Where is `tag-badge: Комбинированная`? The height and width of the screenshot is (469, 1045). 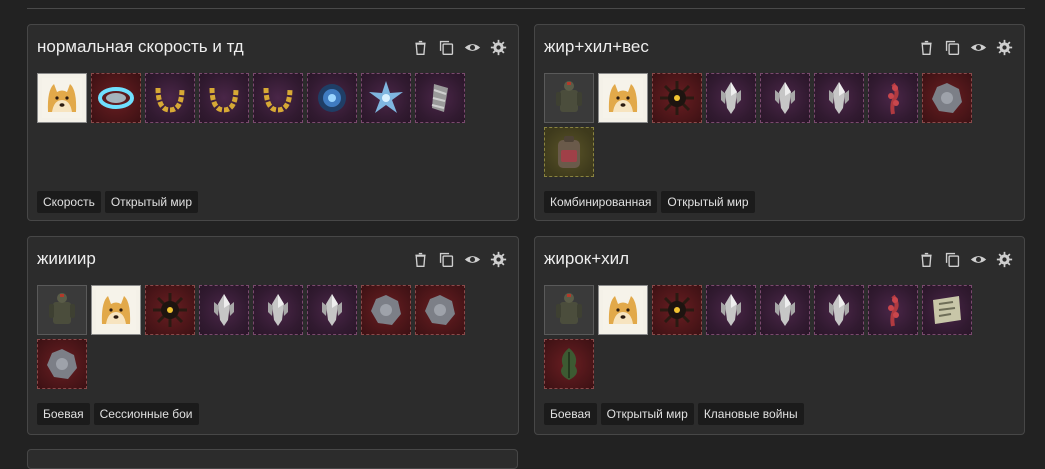
tag-badge: Комбинированная is located at coordinates (601, 202).